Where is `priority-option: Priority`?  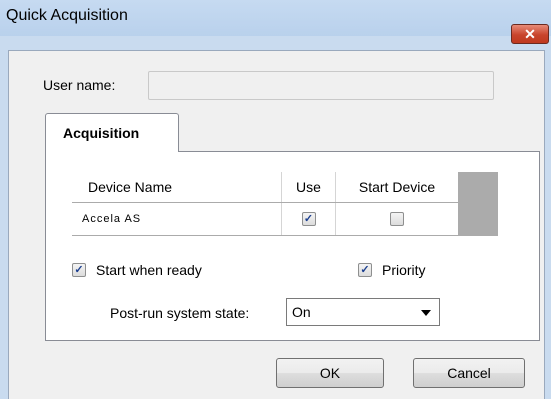
priority-option: Priority is located at coordinates (392, 270).